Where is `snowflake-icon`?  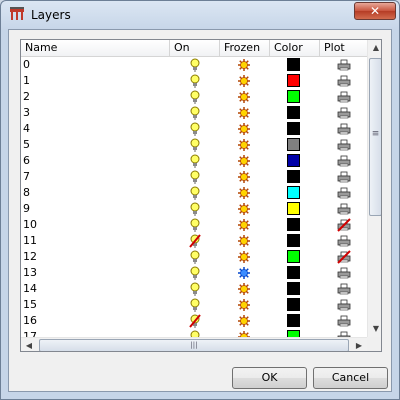
snowflake-icon is located at coordinates (244, 273).